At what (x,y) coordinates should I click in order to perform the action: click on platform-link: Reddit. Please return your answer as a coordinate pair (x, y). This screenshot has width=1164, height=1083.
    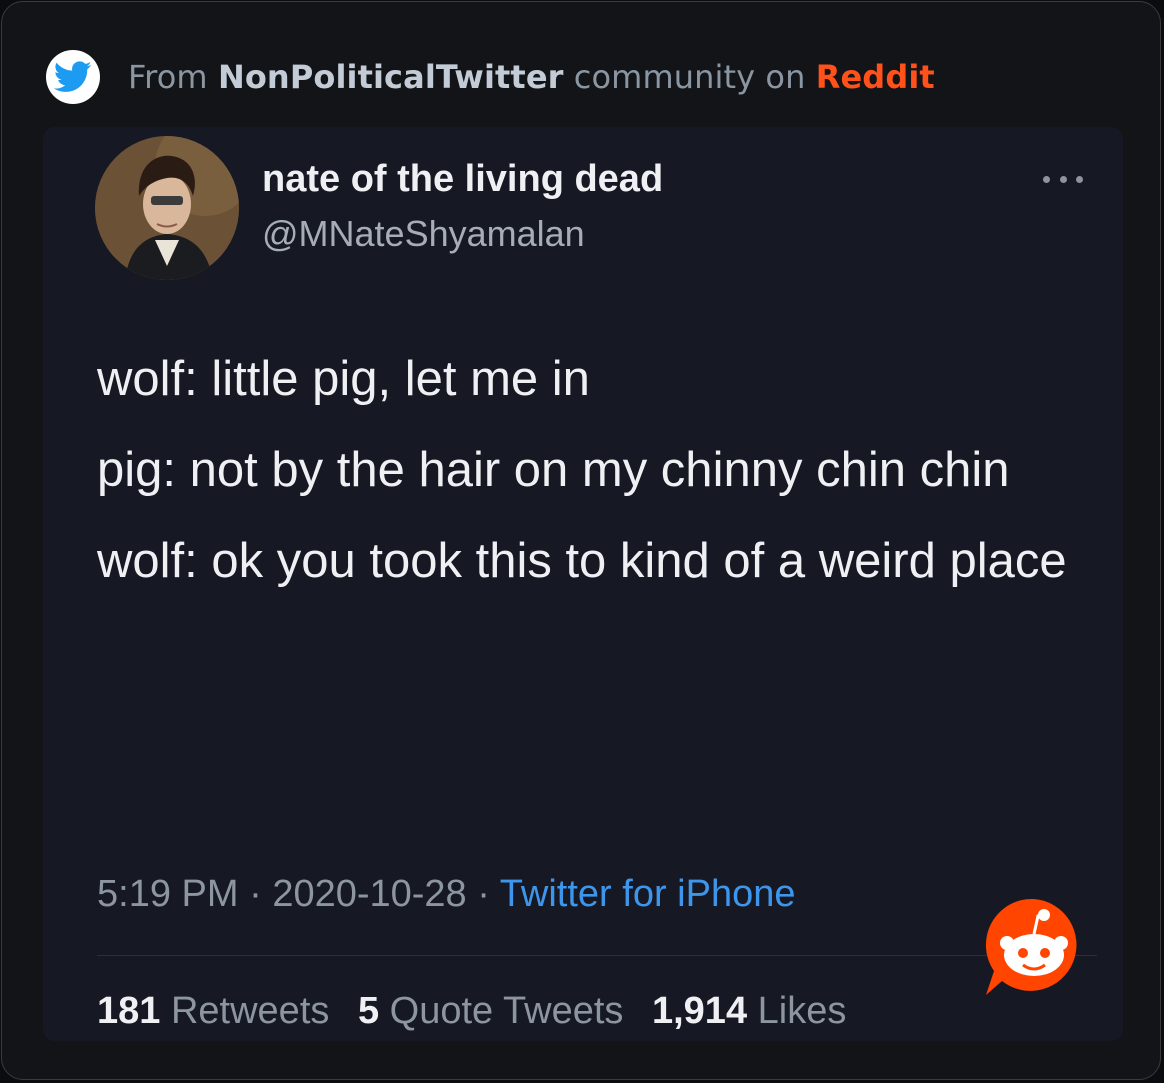
    Looking at the image, I should click on (875, 77).